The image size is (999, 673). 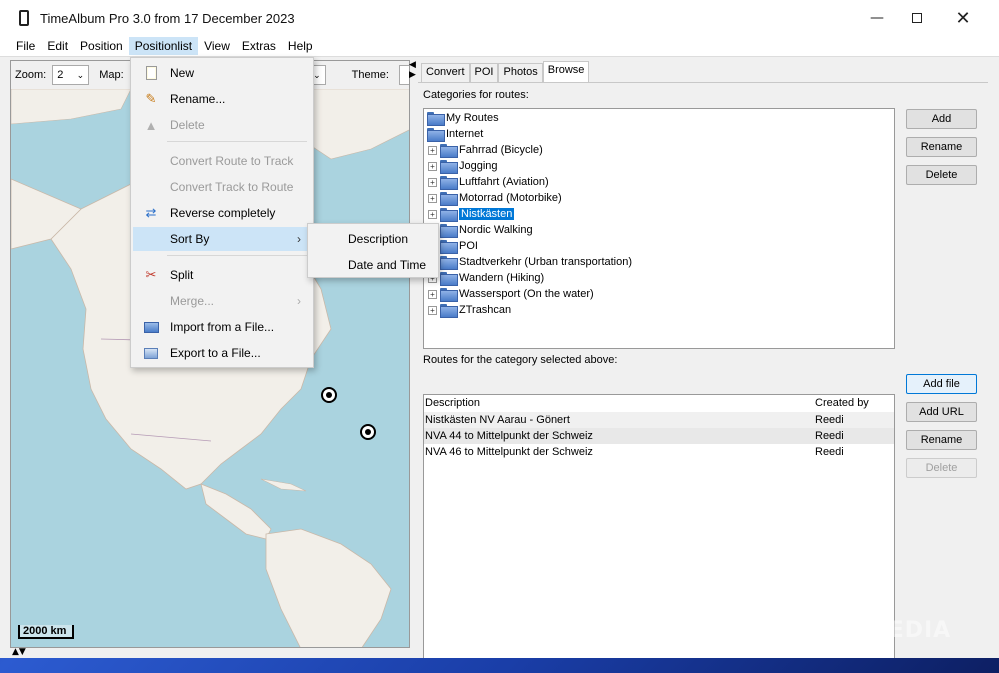 I want to click on arrow-up-icon: ▲, so click(x=15, y=652).